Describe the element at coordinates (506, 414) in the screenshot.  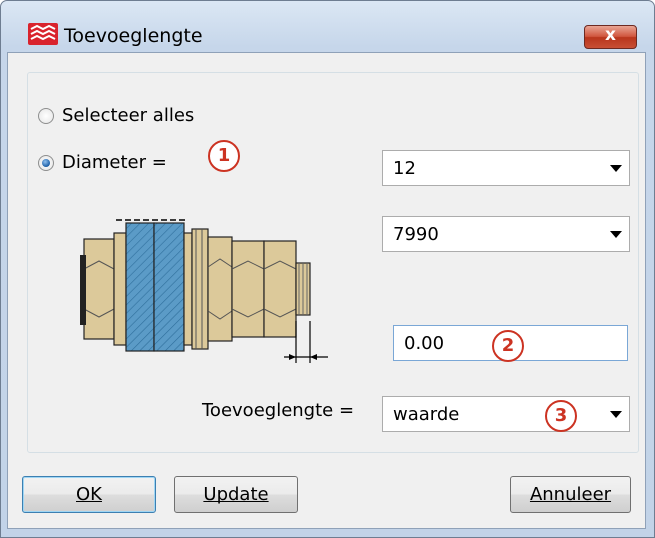
I see `toevoeglengte-dropdown: waarde` at that location.